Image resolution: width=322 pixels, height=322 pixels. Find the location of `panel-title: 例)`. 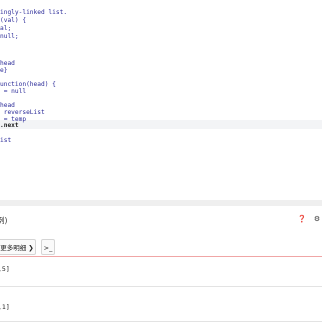

panel-title: 例) is located at coordinates (4, 220).